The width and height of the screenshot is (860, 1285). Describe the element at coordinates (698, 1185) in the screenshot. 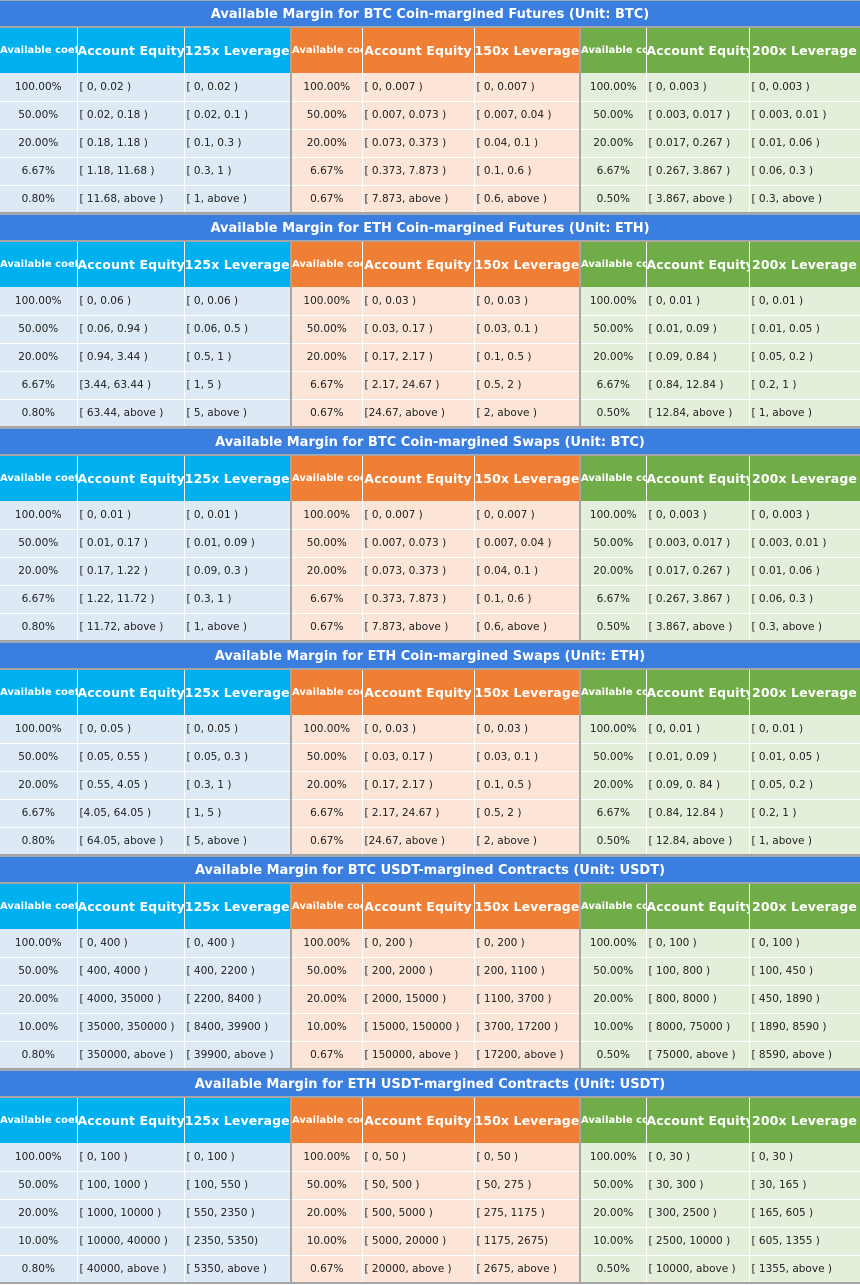

I see `account-equity-cell: [ 30, 300 )` at that location.